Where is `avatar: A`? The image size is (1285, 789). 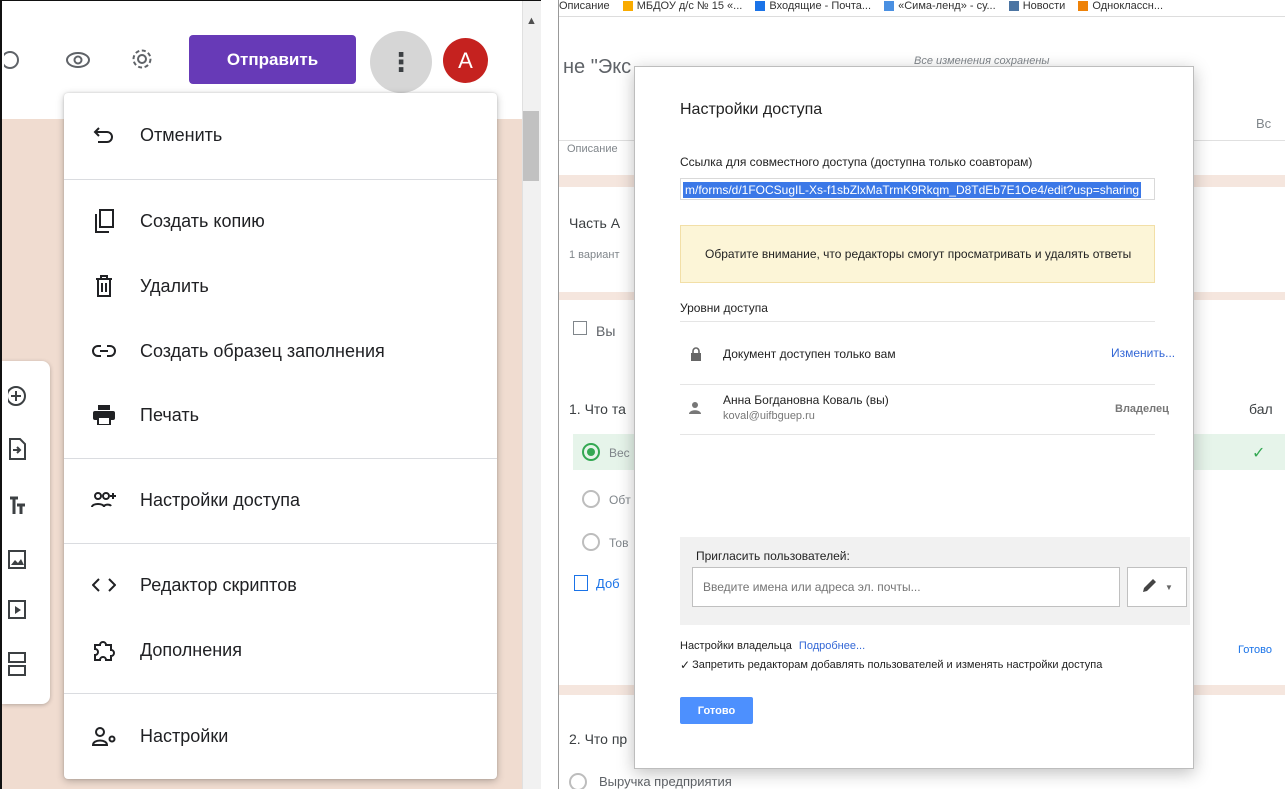
avatar: A is located at coordinates (465, 60).